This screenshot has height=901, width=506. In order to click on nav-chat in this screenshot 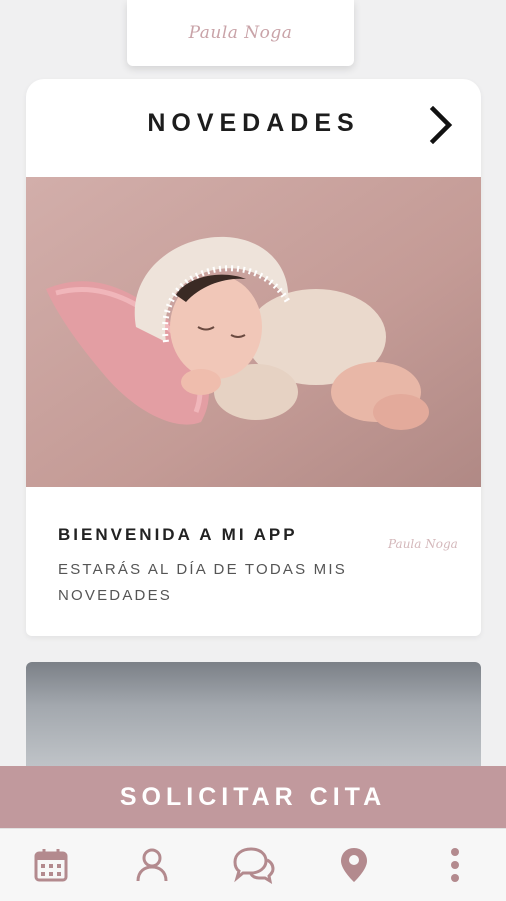, I will do `click(253, 865)`.